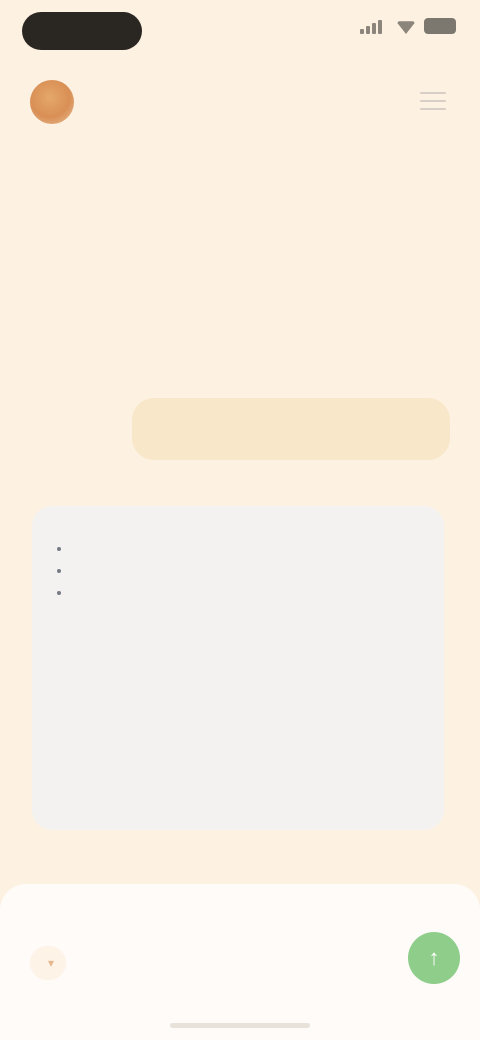 Image resolution: width=480 pixels, height=1040 pixels. What do you see at coordinates (240, 1025) in the screenshot?
I see `home-indicator` at bounding box center [240, 1025].